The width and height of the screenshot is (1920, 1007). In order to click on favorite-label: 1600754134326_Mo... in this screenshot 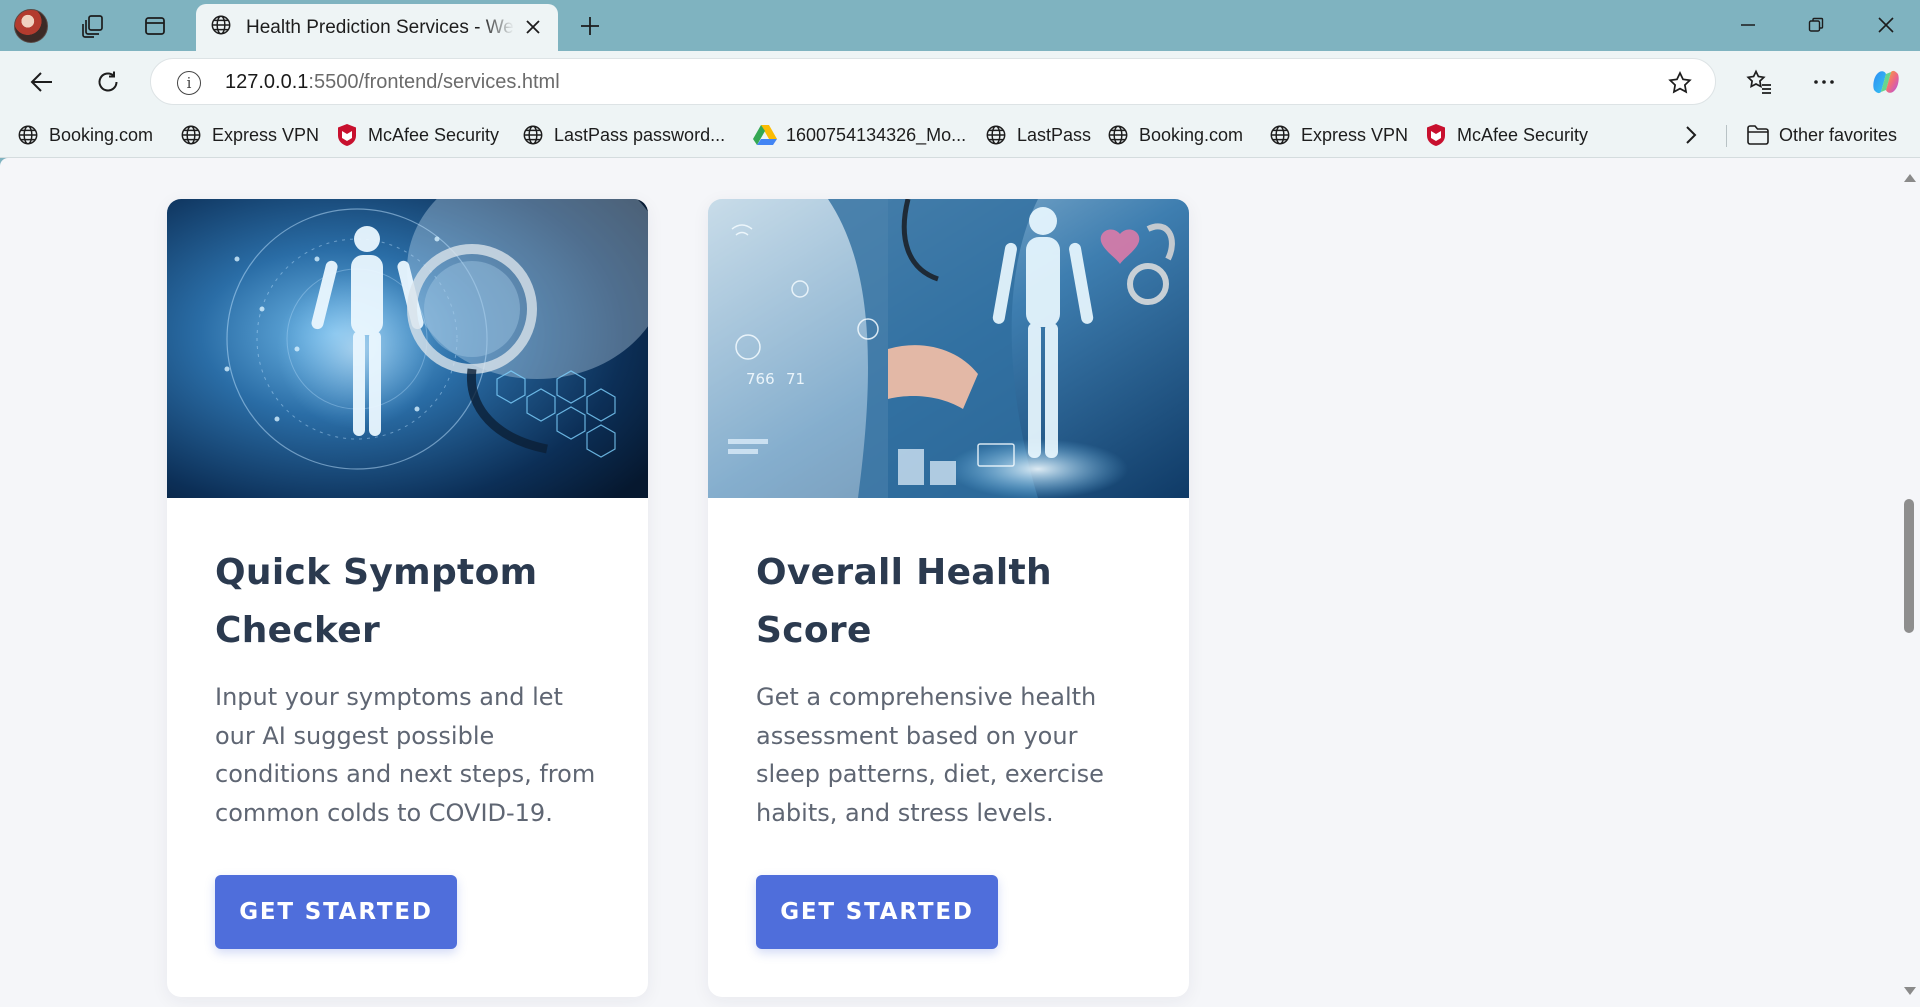, I will do `click(876, 134)`.